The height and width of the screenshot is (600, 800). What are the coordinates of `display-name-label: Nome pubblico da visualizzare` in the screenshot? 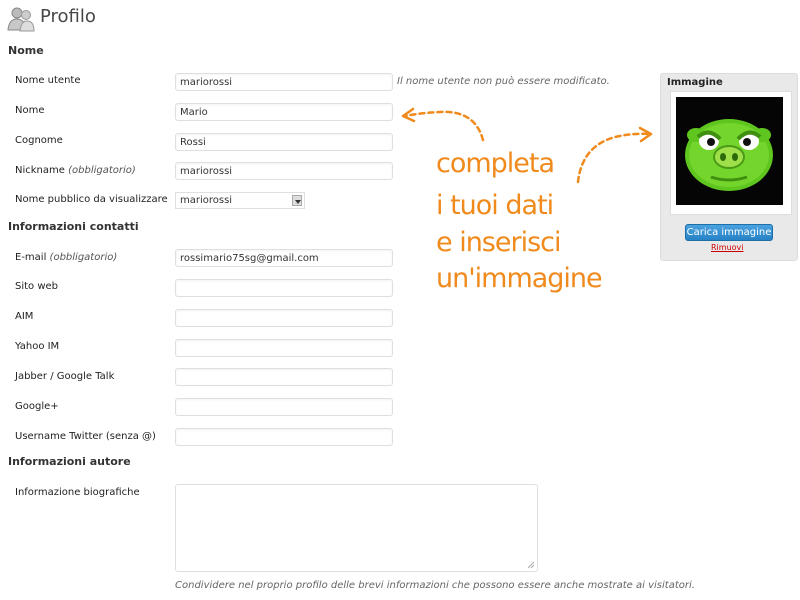 It's located at (91, 199).